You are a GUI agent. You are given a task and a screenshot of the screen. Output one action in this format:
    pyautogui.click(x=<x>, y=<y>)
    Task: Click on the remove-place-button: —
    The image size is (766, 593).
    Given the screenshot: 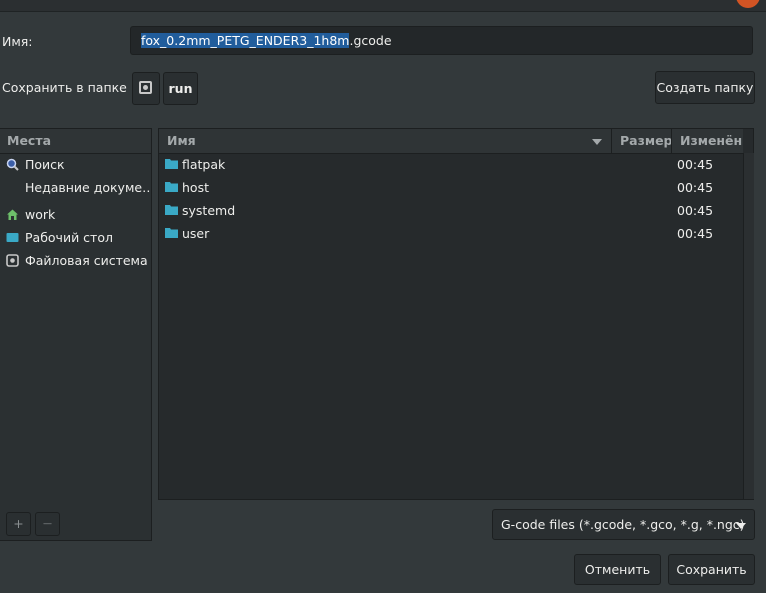 What is the action you would take?
    pyautogui.click(x=47, y=524)
    